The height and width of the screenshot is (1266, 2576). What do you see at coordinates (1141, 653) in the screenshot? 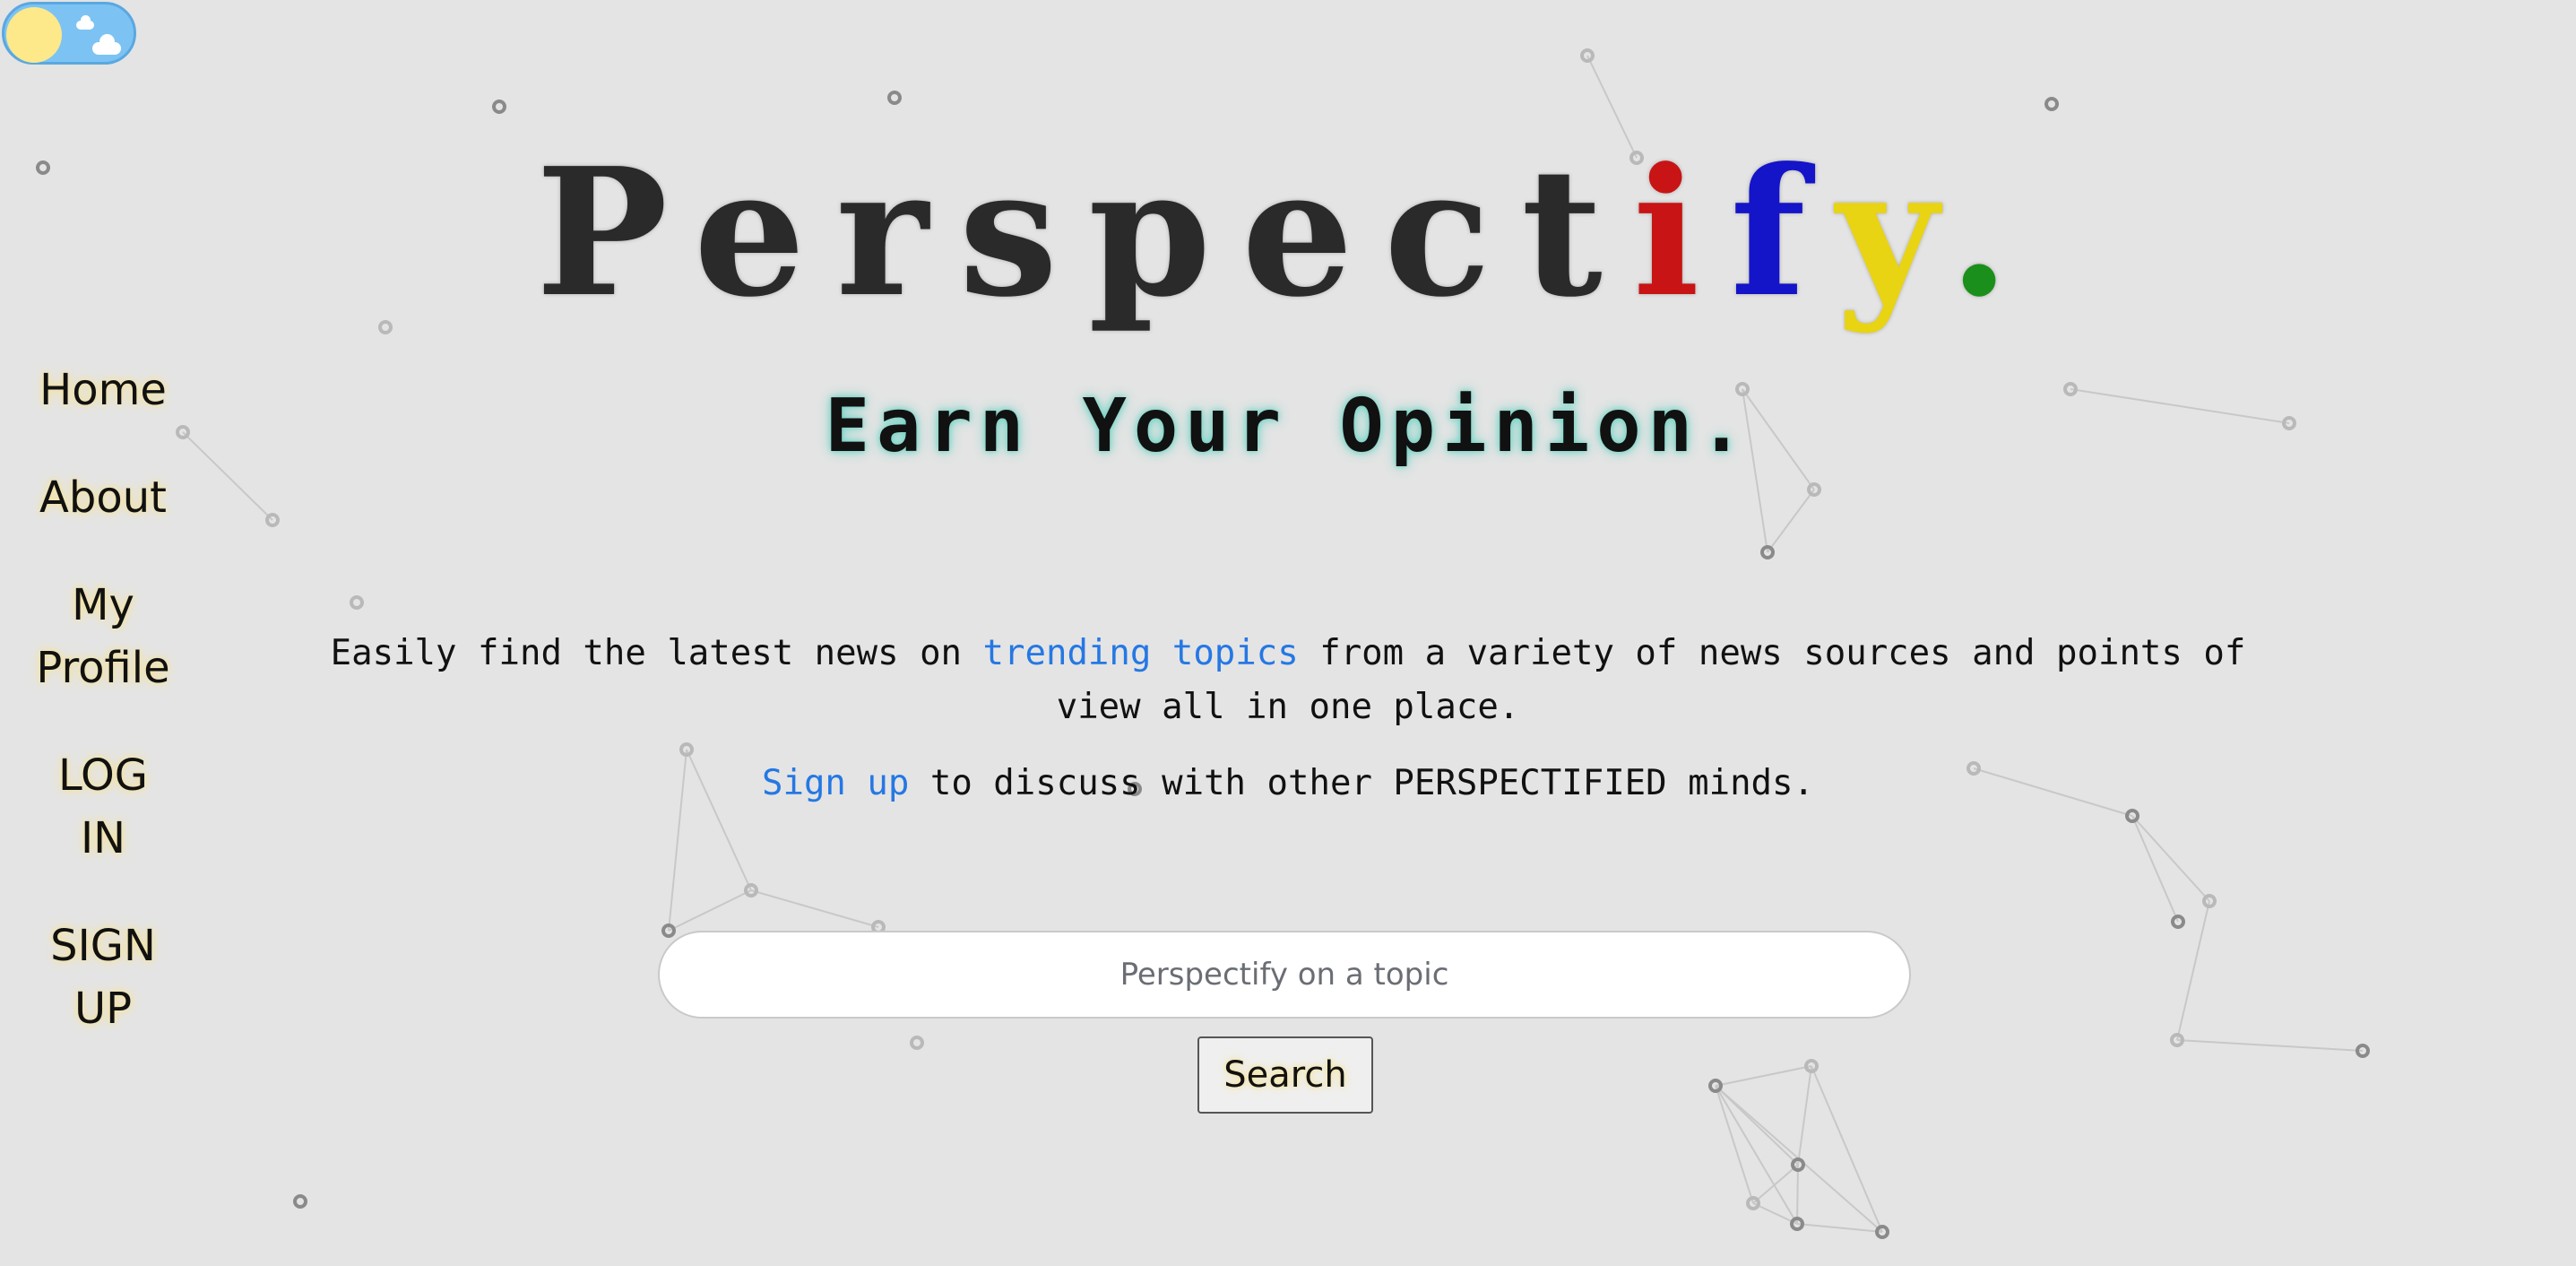
I see `trending-topics-link: trending topics` at bounding box center [1141, 653].